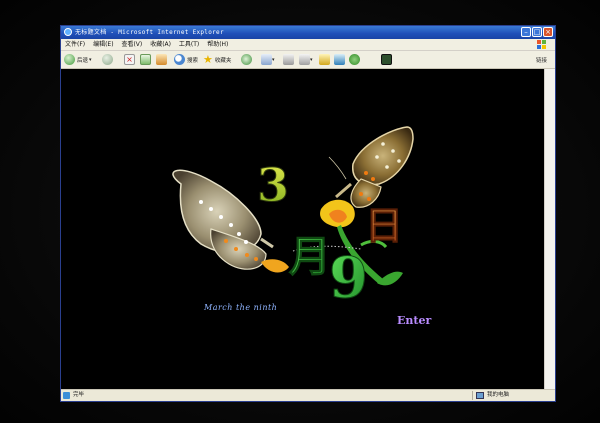 The image size is (600, 423). What do you see at coordinates (189, 44) in the screenshot?
I see `menu-tools: 工具(T)` at bounding box center [189, 44].